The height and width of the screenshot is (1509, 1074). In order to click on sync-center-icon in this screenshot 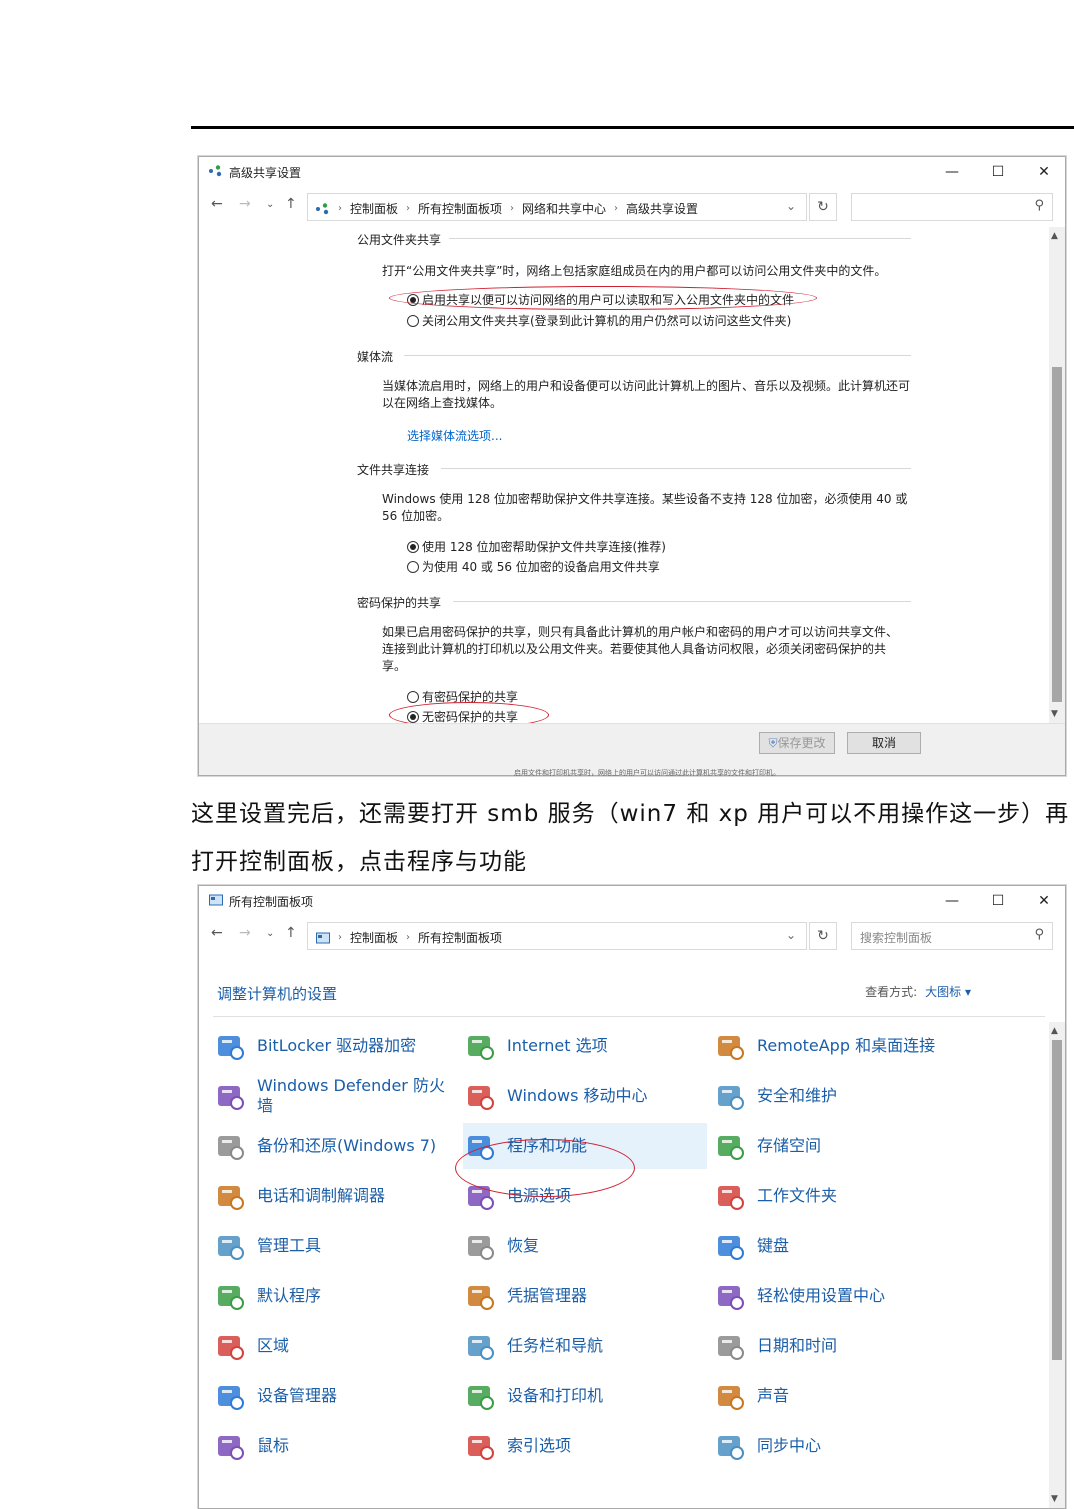, I will do `click(730, 1446)`.